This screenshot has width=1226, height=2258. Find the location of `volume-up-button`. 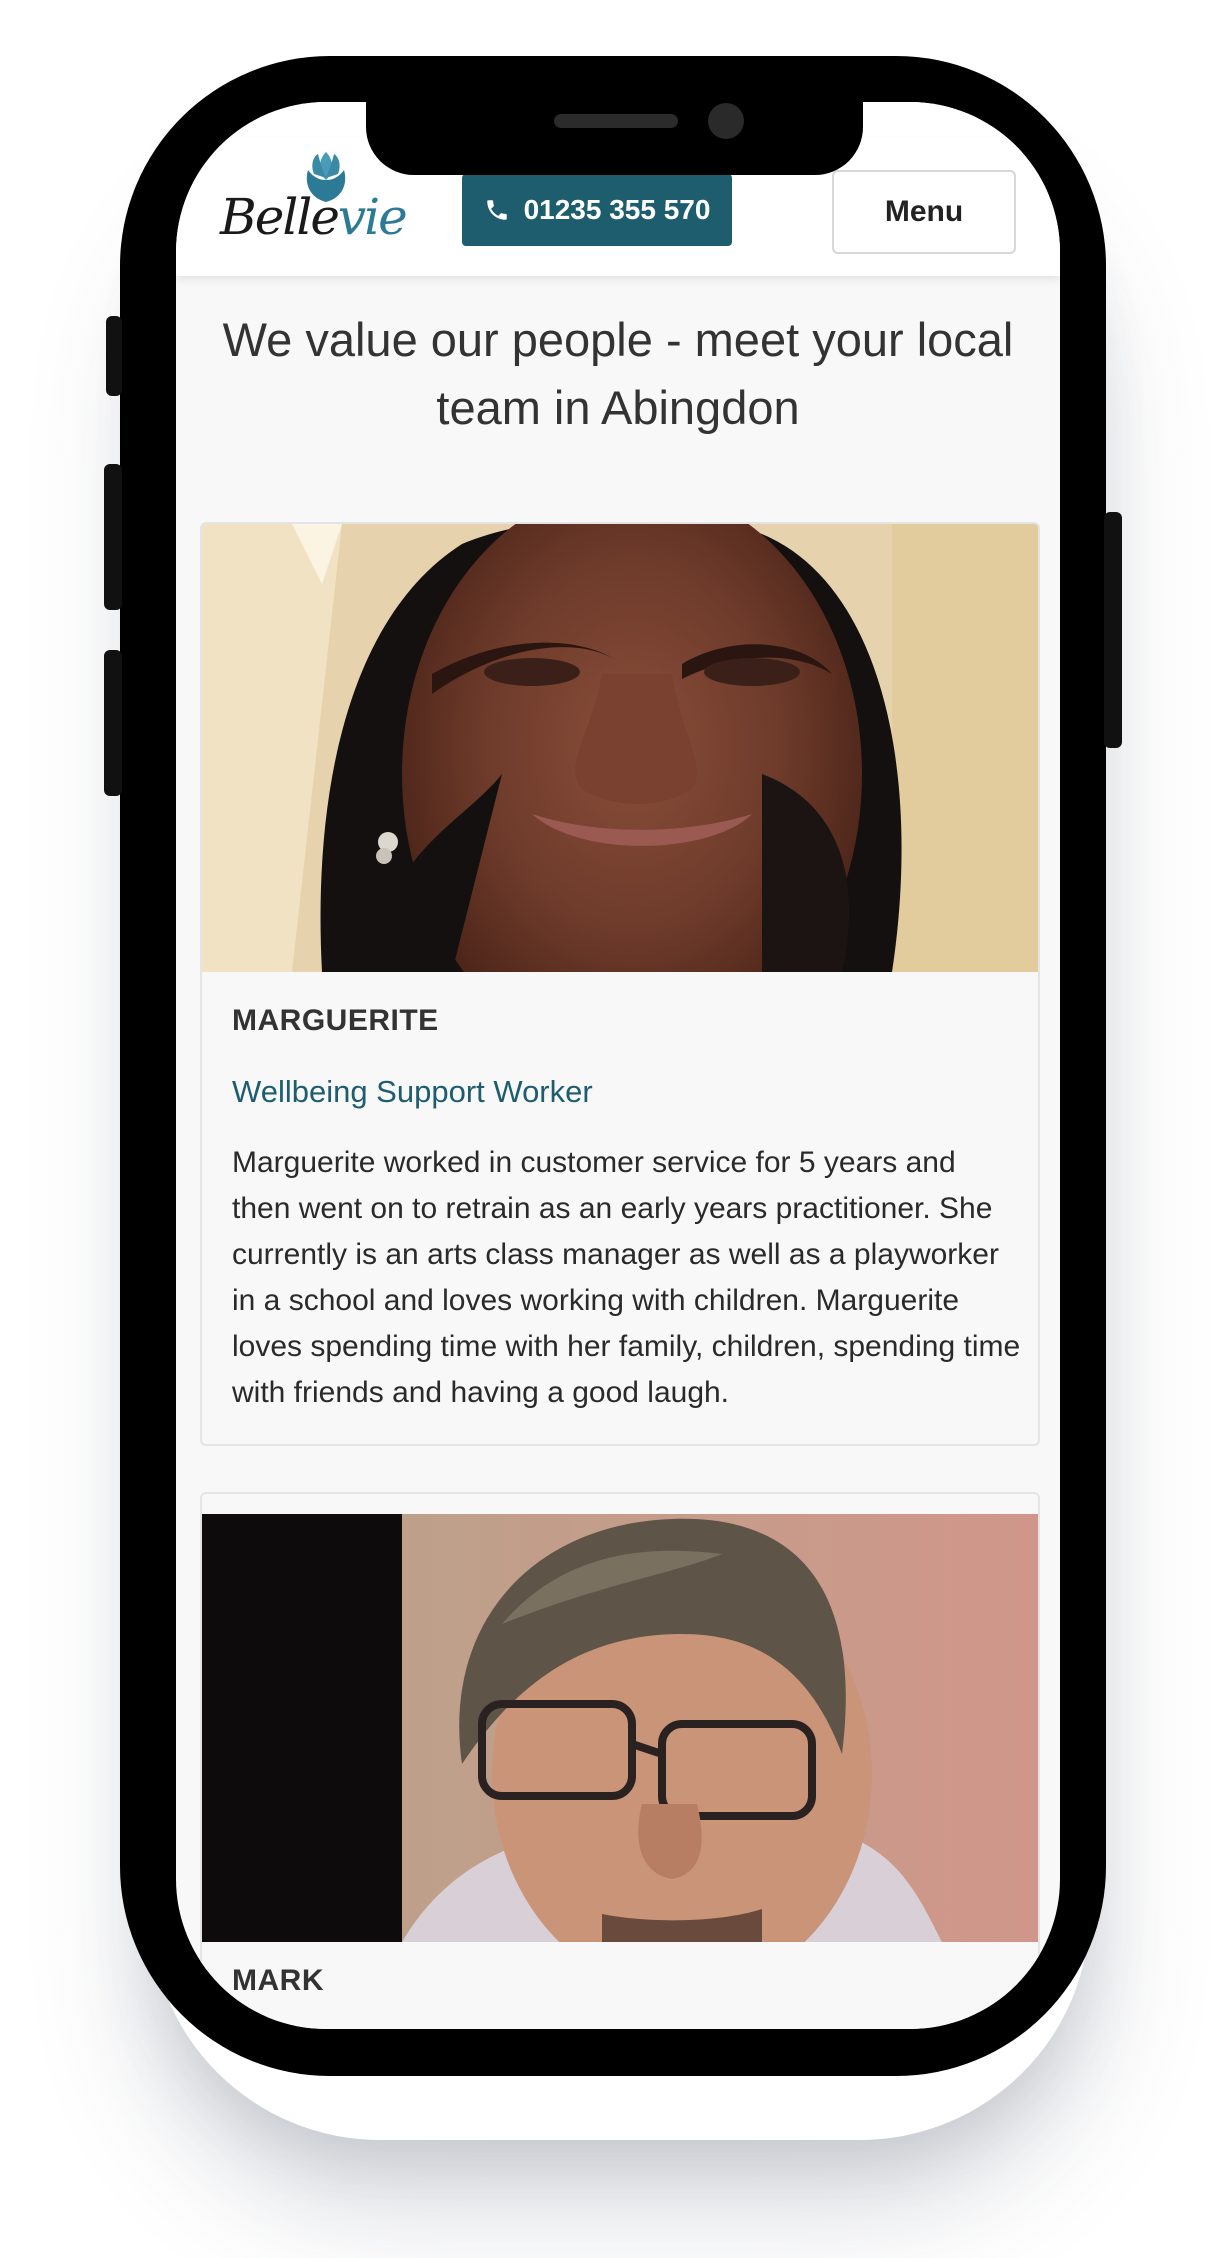

volume-up-button is located at coordinates (113, 537).